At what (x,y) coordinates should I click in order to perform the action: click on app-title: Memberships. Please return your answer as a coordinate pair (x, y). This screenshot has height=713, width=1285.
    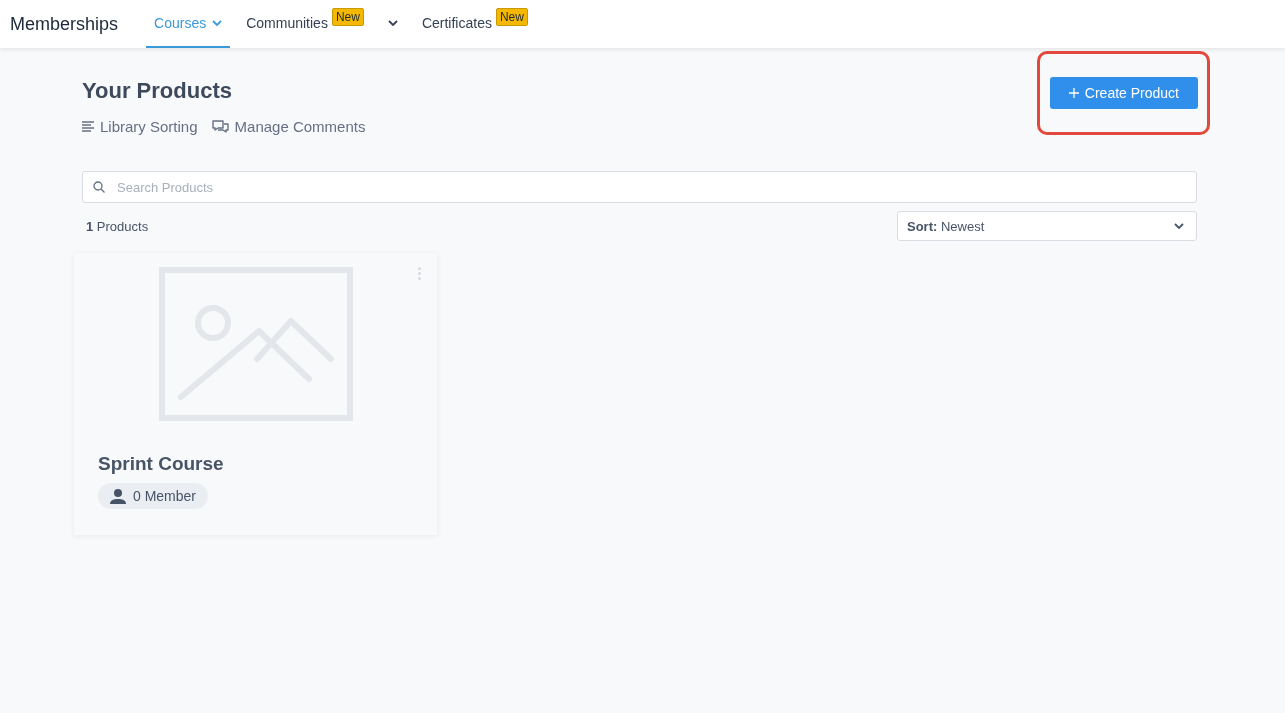
    Looking at the image, I should click on (64, 24).